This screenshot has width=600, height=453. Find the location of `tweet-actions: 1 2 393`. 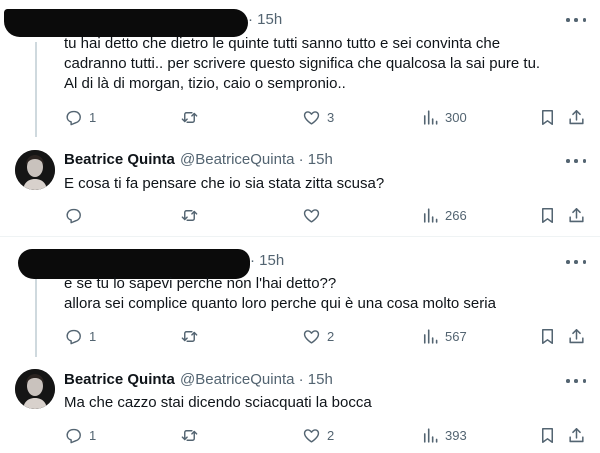

tweet-actions: 1 2 393 is located at coordinates (327, 435).